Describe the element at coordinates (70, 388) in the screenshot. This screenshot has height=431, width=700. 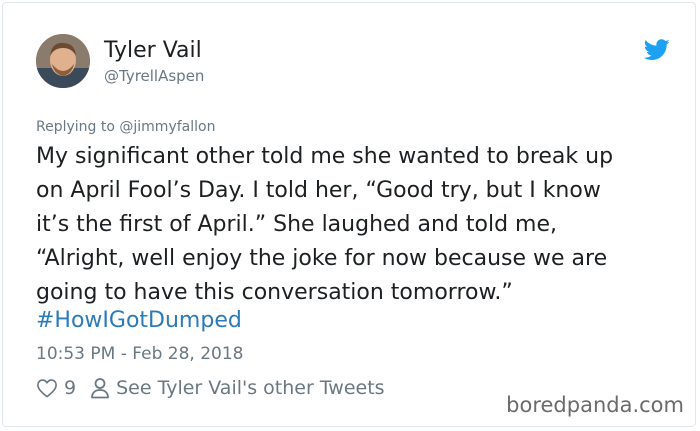
I see `like-count: 9` at that location.